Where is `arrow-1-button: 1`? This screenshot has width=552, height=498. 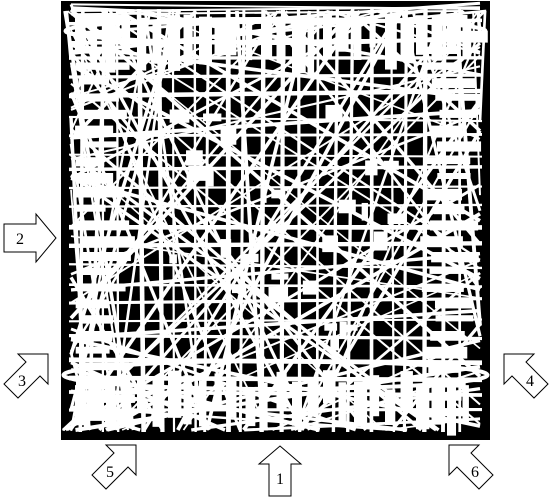 arrow-1-button: 1 is located at coordinates (280, 470).